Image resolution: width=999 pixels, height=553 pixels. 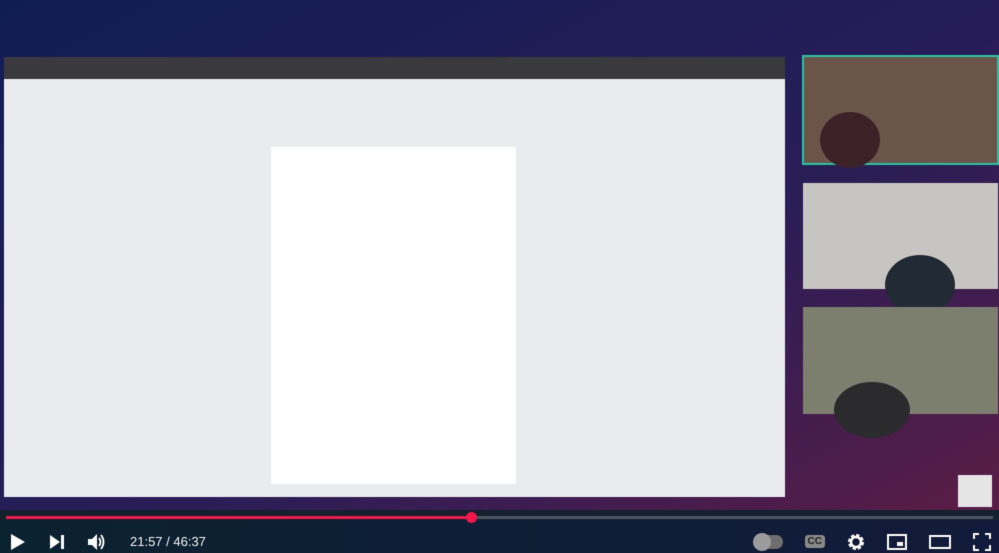 What do you see at coordinates (897, 542) in the screenshot?
I see `miniplayer-button` at bounding box center [897, 542].